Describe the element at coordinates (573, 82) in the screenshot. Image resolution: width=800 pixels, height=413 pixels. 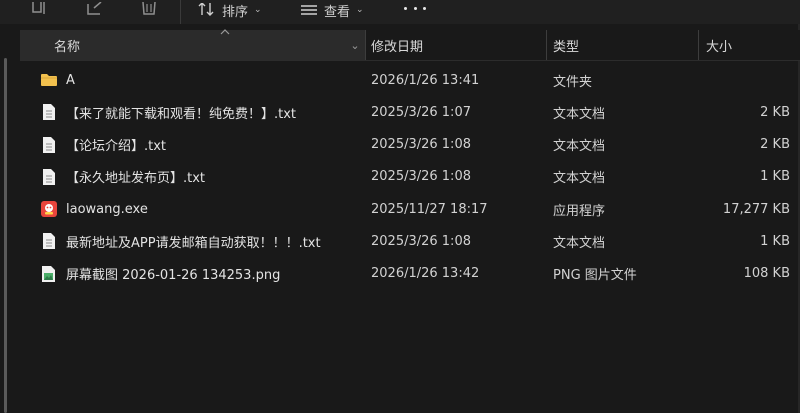
I see `file-type: 文件夹` at that location.